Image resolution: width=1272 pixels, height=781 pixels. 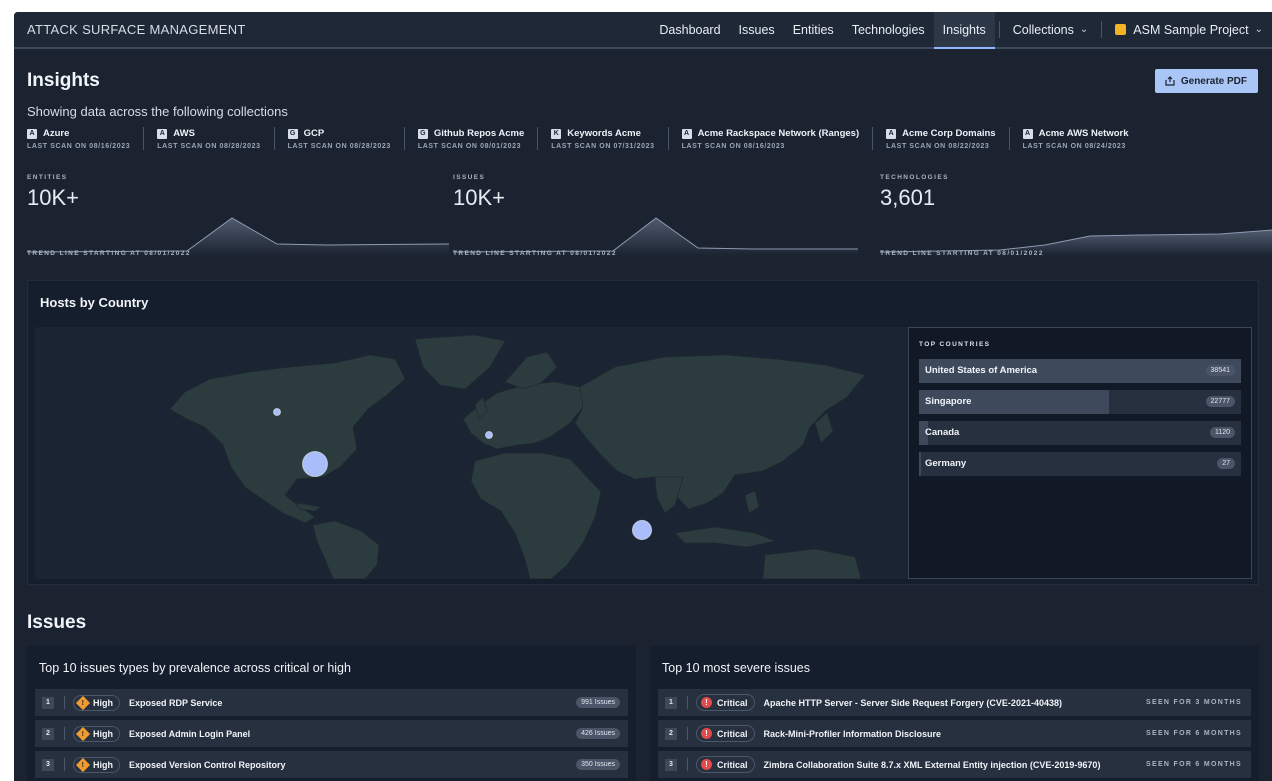 What do you see at coordinates (287, 439) in the screenshot?
I see `north-america-landmass` at bounding box center [287, 439].